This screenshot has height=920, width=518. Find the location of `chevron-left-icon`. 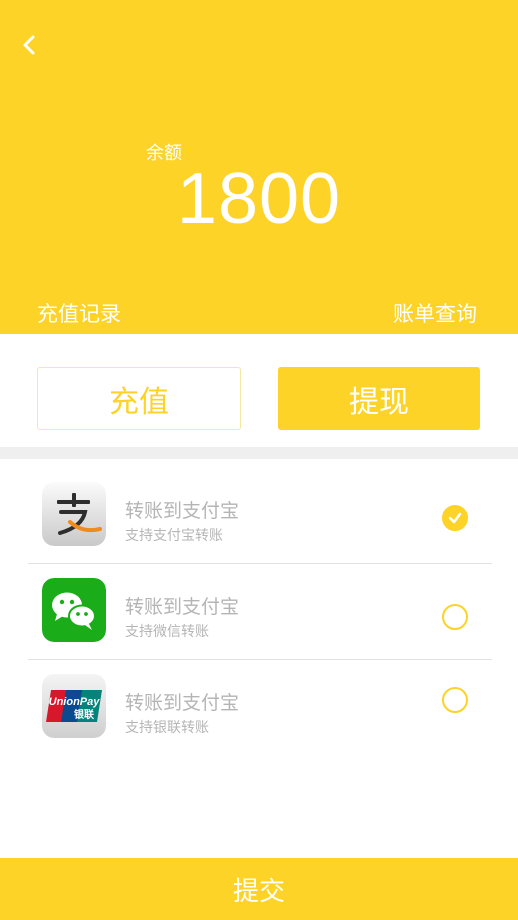

chevron-left-icon is located at coordinates (29, 45).